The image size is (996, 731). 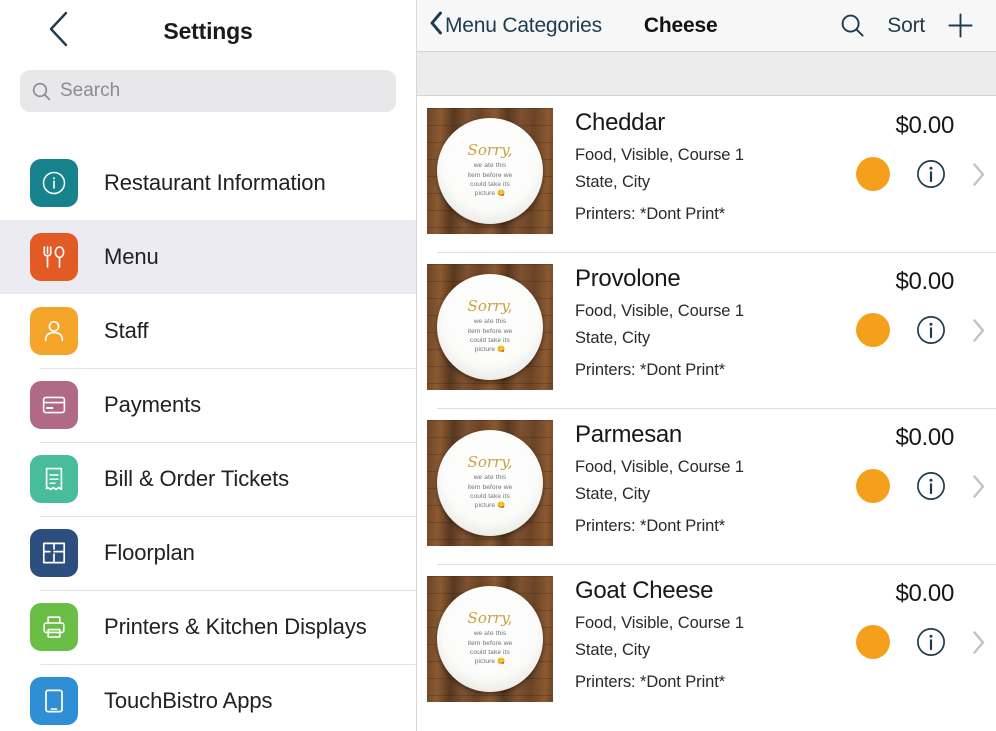 I want to click on sidebar-item-touchbistro-apps: TouchBistro Apps, so click(x=208, y=697).